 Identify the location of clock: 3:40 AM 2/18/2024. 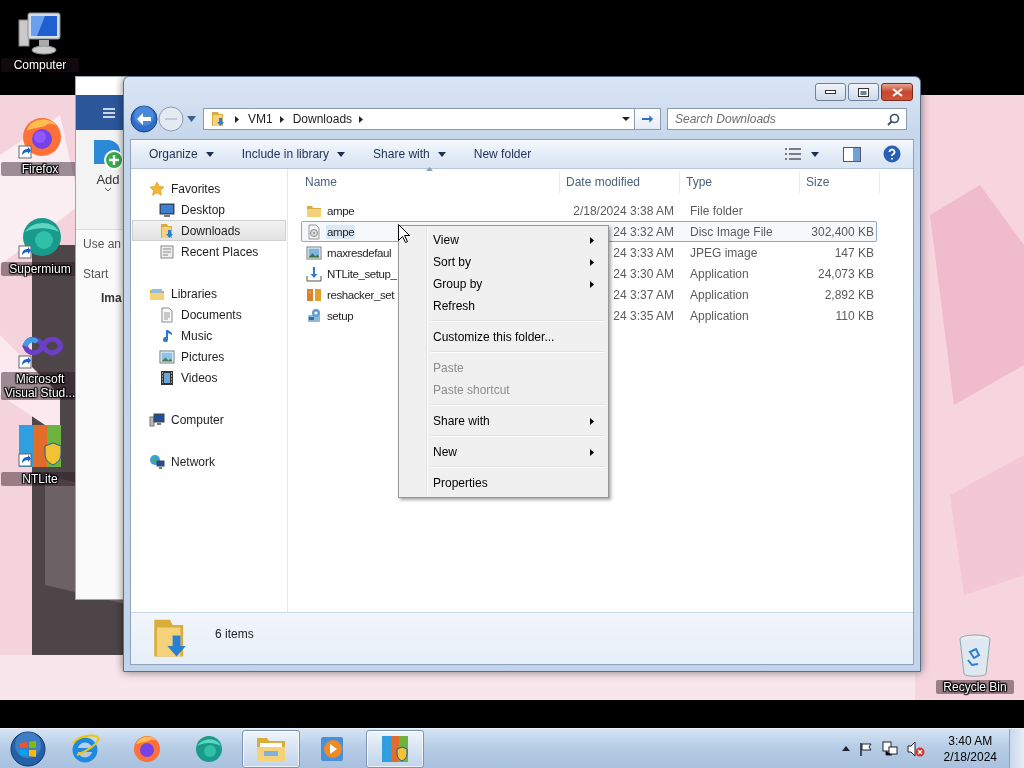
(970, 748).